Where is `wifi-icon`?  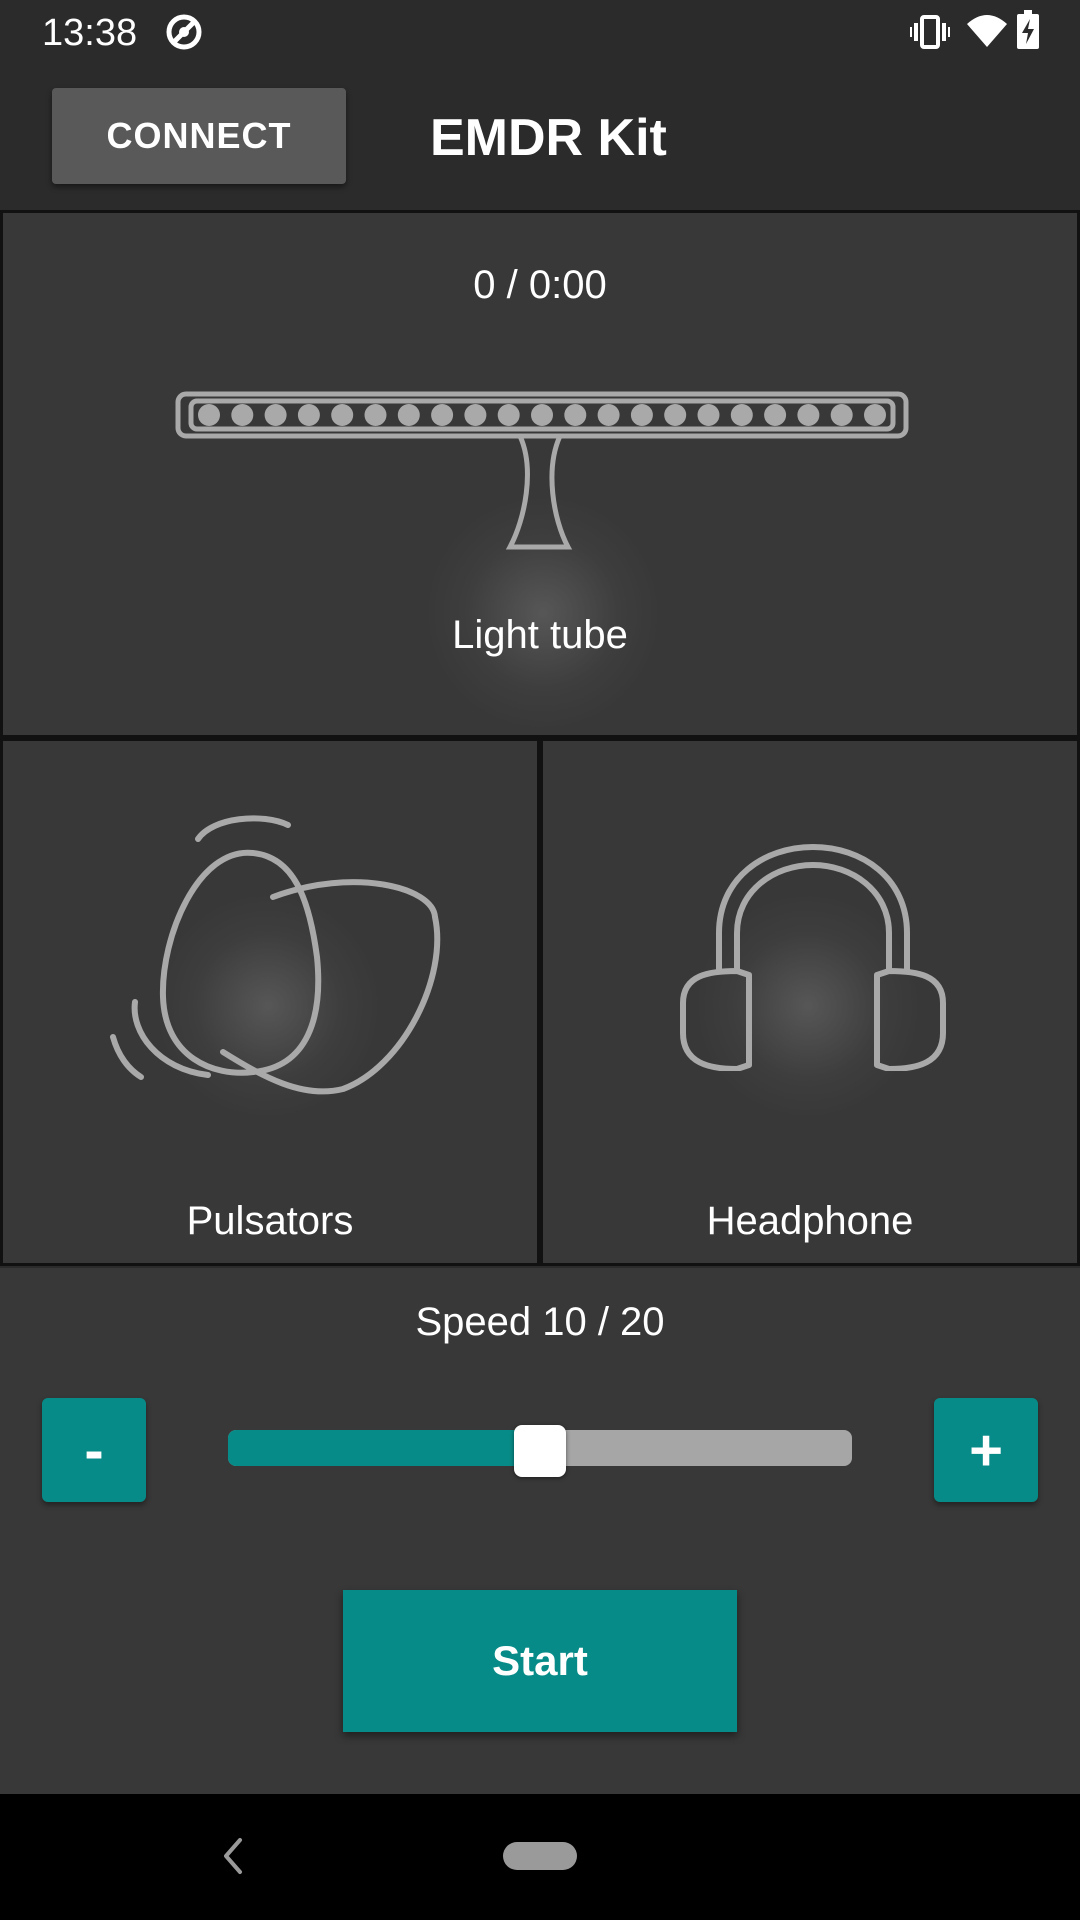 wifi-icon is located at coordinates (987, 33).